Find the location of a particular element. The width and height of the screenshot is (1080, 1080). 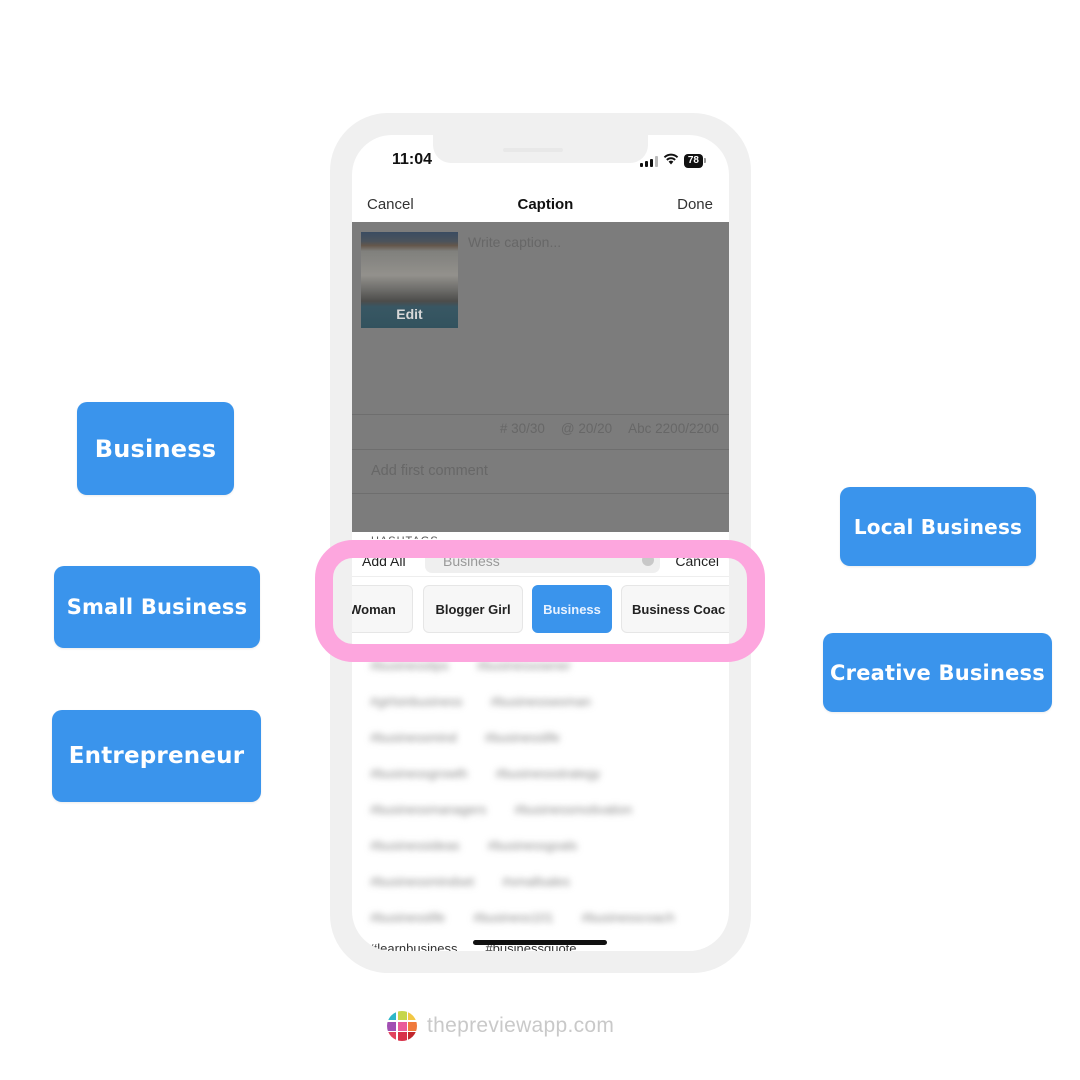

caption-nav-bar: Cancel Caption Done is located at coordinates (540, 204).